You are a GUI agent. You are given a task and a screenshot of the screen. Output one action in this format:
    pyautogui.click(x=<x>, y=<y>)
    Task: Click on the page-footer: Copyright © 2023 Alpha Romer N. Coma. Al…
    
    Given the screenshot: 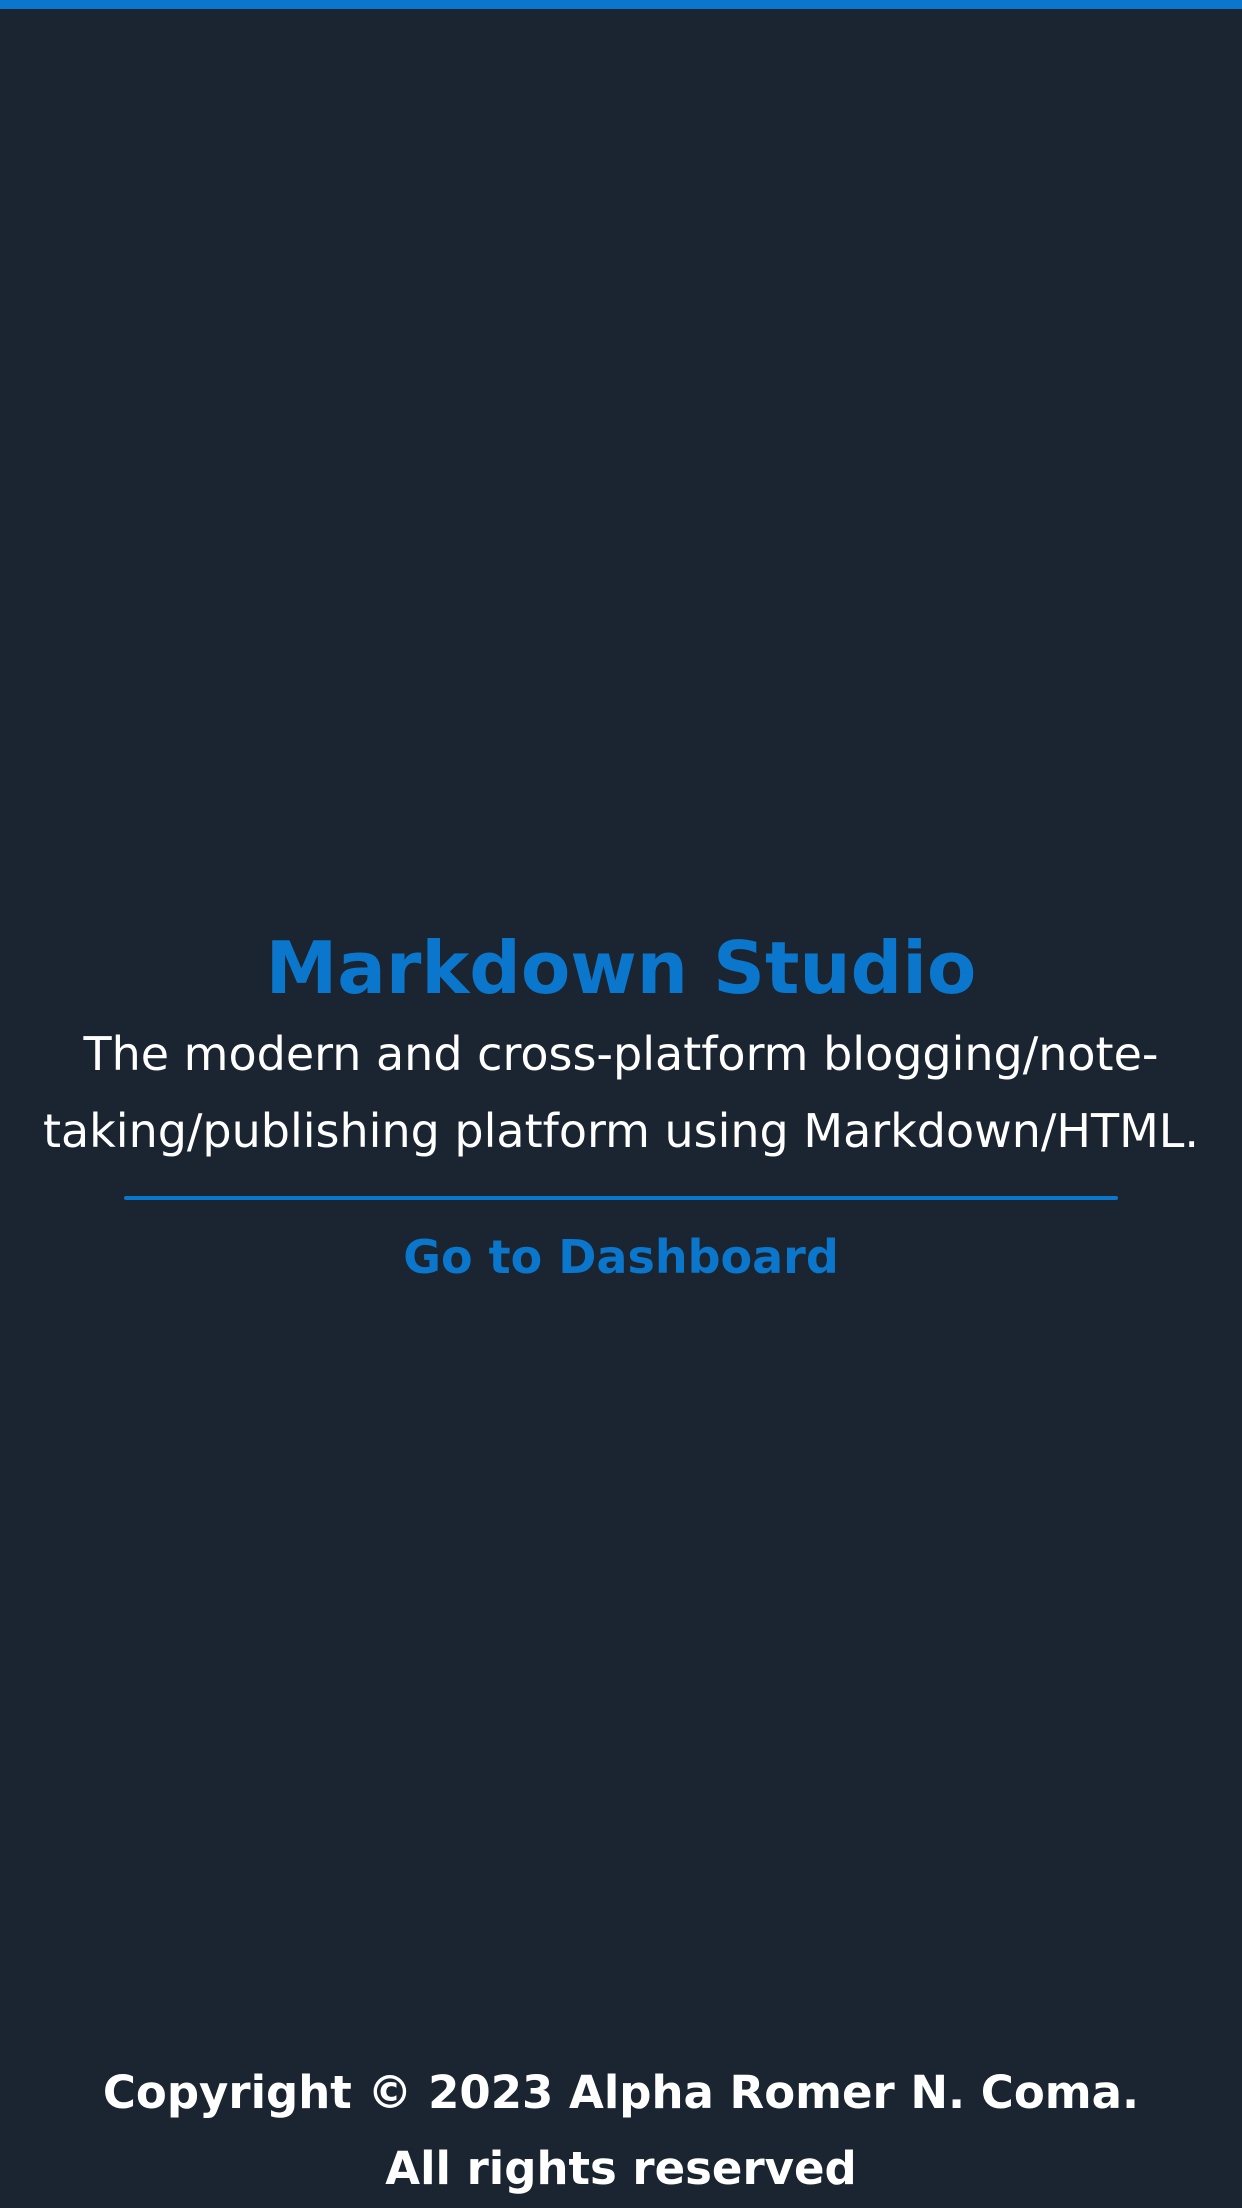 What is the action you would take?
    pyautogui.click(x=621, y=2131)
    